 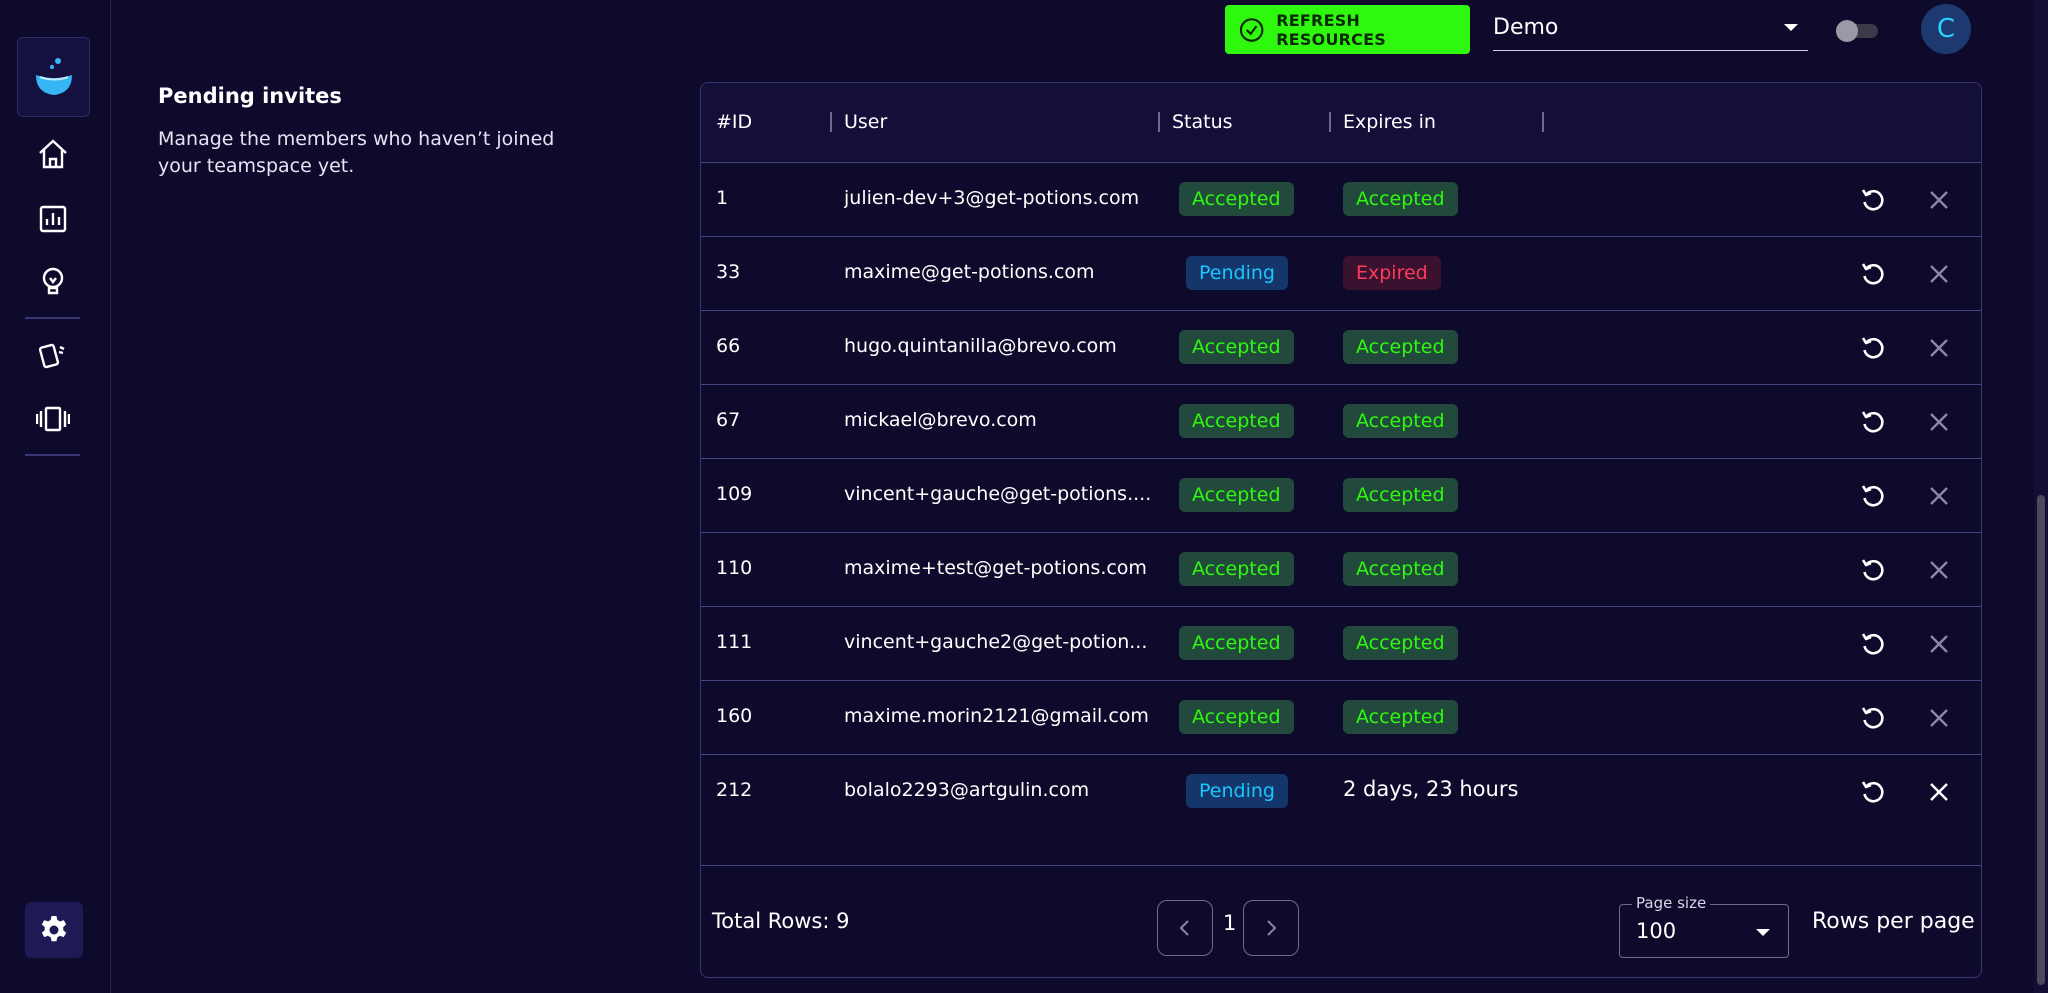 I want to click on cell-user: hugo.quintanilla@brevo.com, so click(x=980, y=346).